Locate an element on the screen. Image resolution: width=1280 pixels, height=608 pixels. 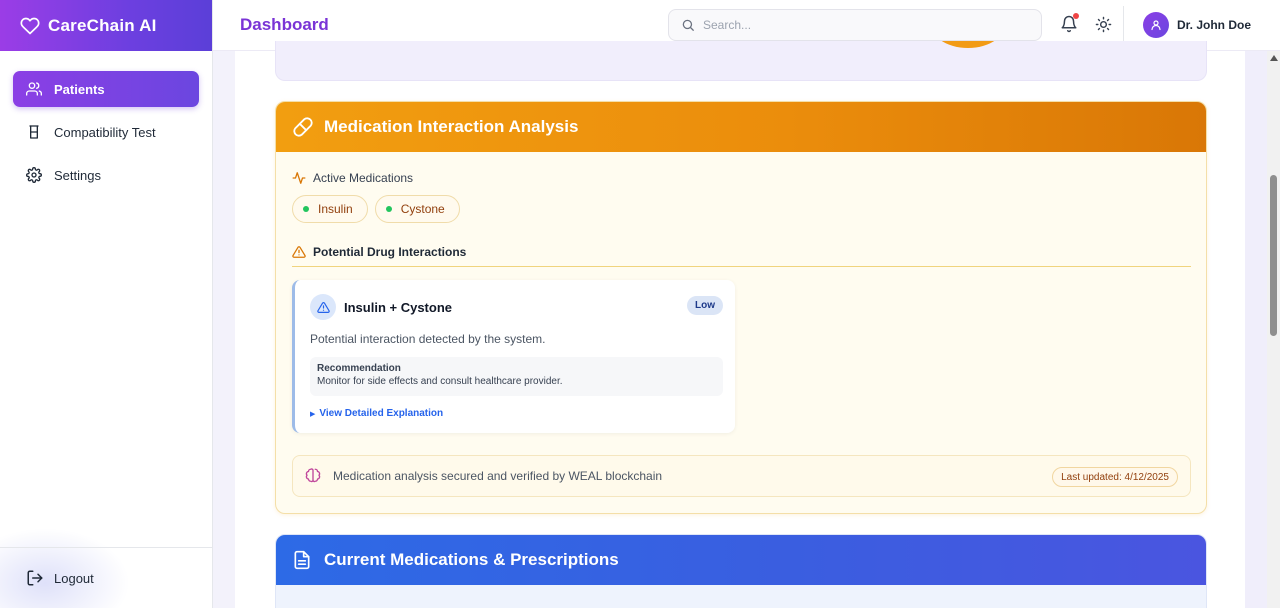
medication-chips: Insulin Cystone is located at coordinates (379, 209).